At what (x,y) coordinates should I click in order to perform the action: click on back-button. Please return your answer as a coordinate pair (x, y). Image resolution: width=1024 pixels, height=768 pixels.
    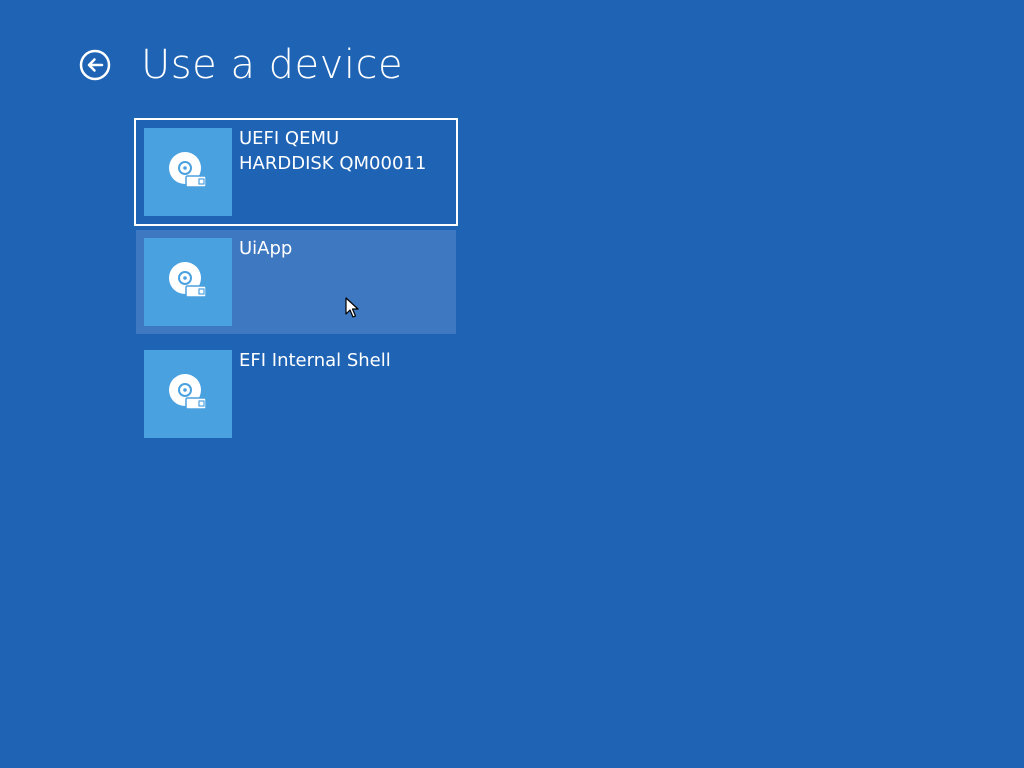
    Looking at the image, I should click on (95, 65).